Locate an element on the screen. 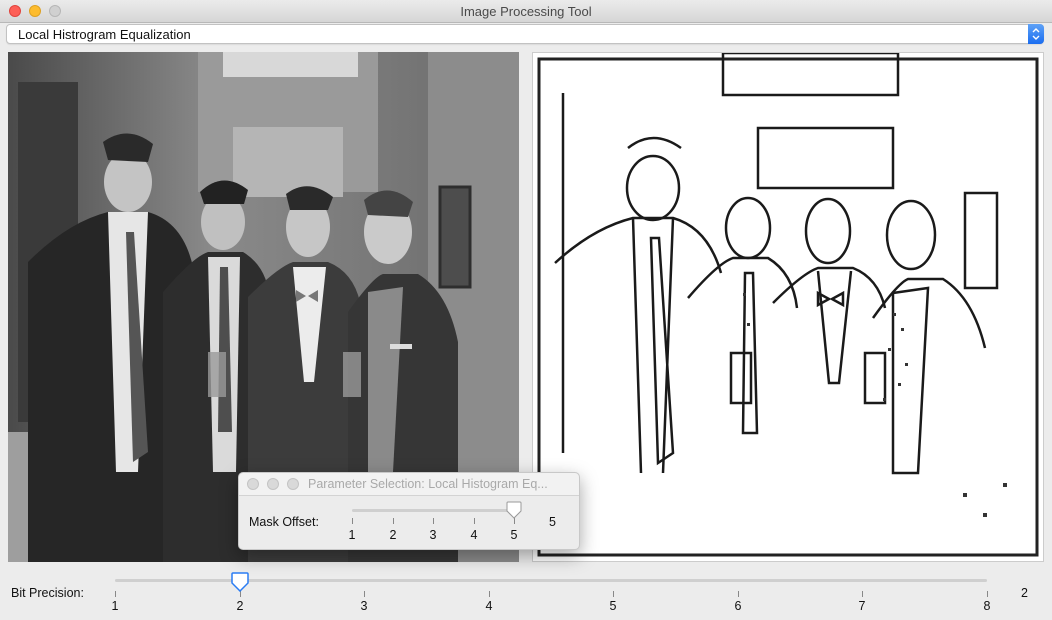  up-down-chevron-icon is located at coordinates (1036, 34).